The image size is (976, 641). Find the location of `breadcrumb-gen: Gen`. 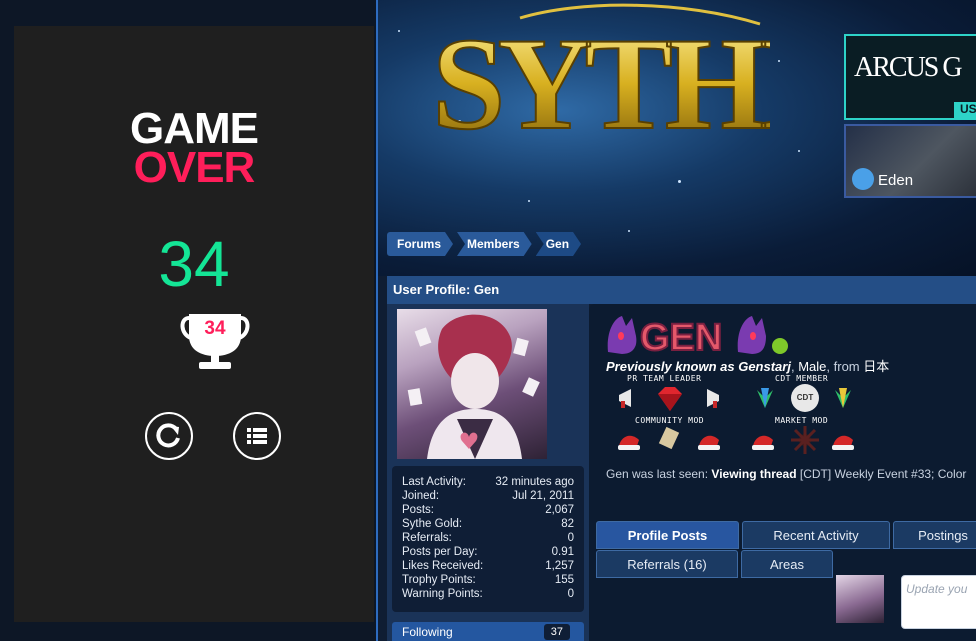

breadcrumb-gen: Gen is located at coordinates (558, 244).